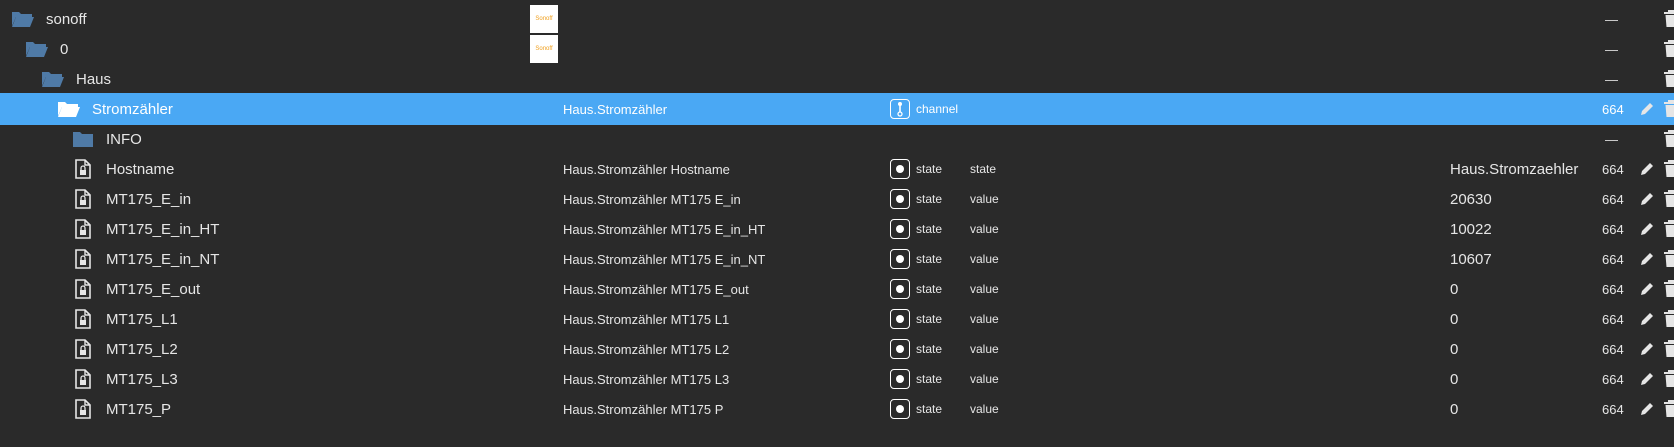  I want to click on object-id-label: MT175_L1, so click(142, 319).